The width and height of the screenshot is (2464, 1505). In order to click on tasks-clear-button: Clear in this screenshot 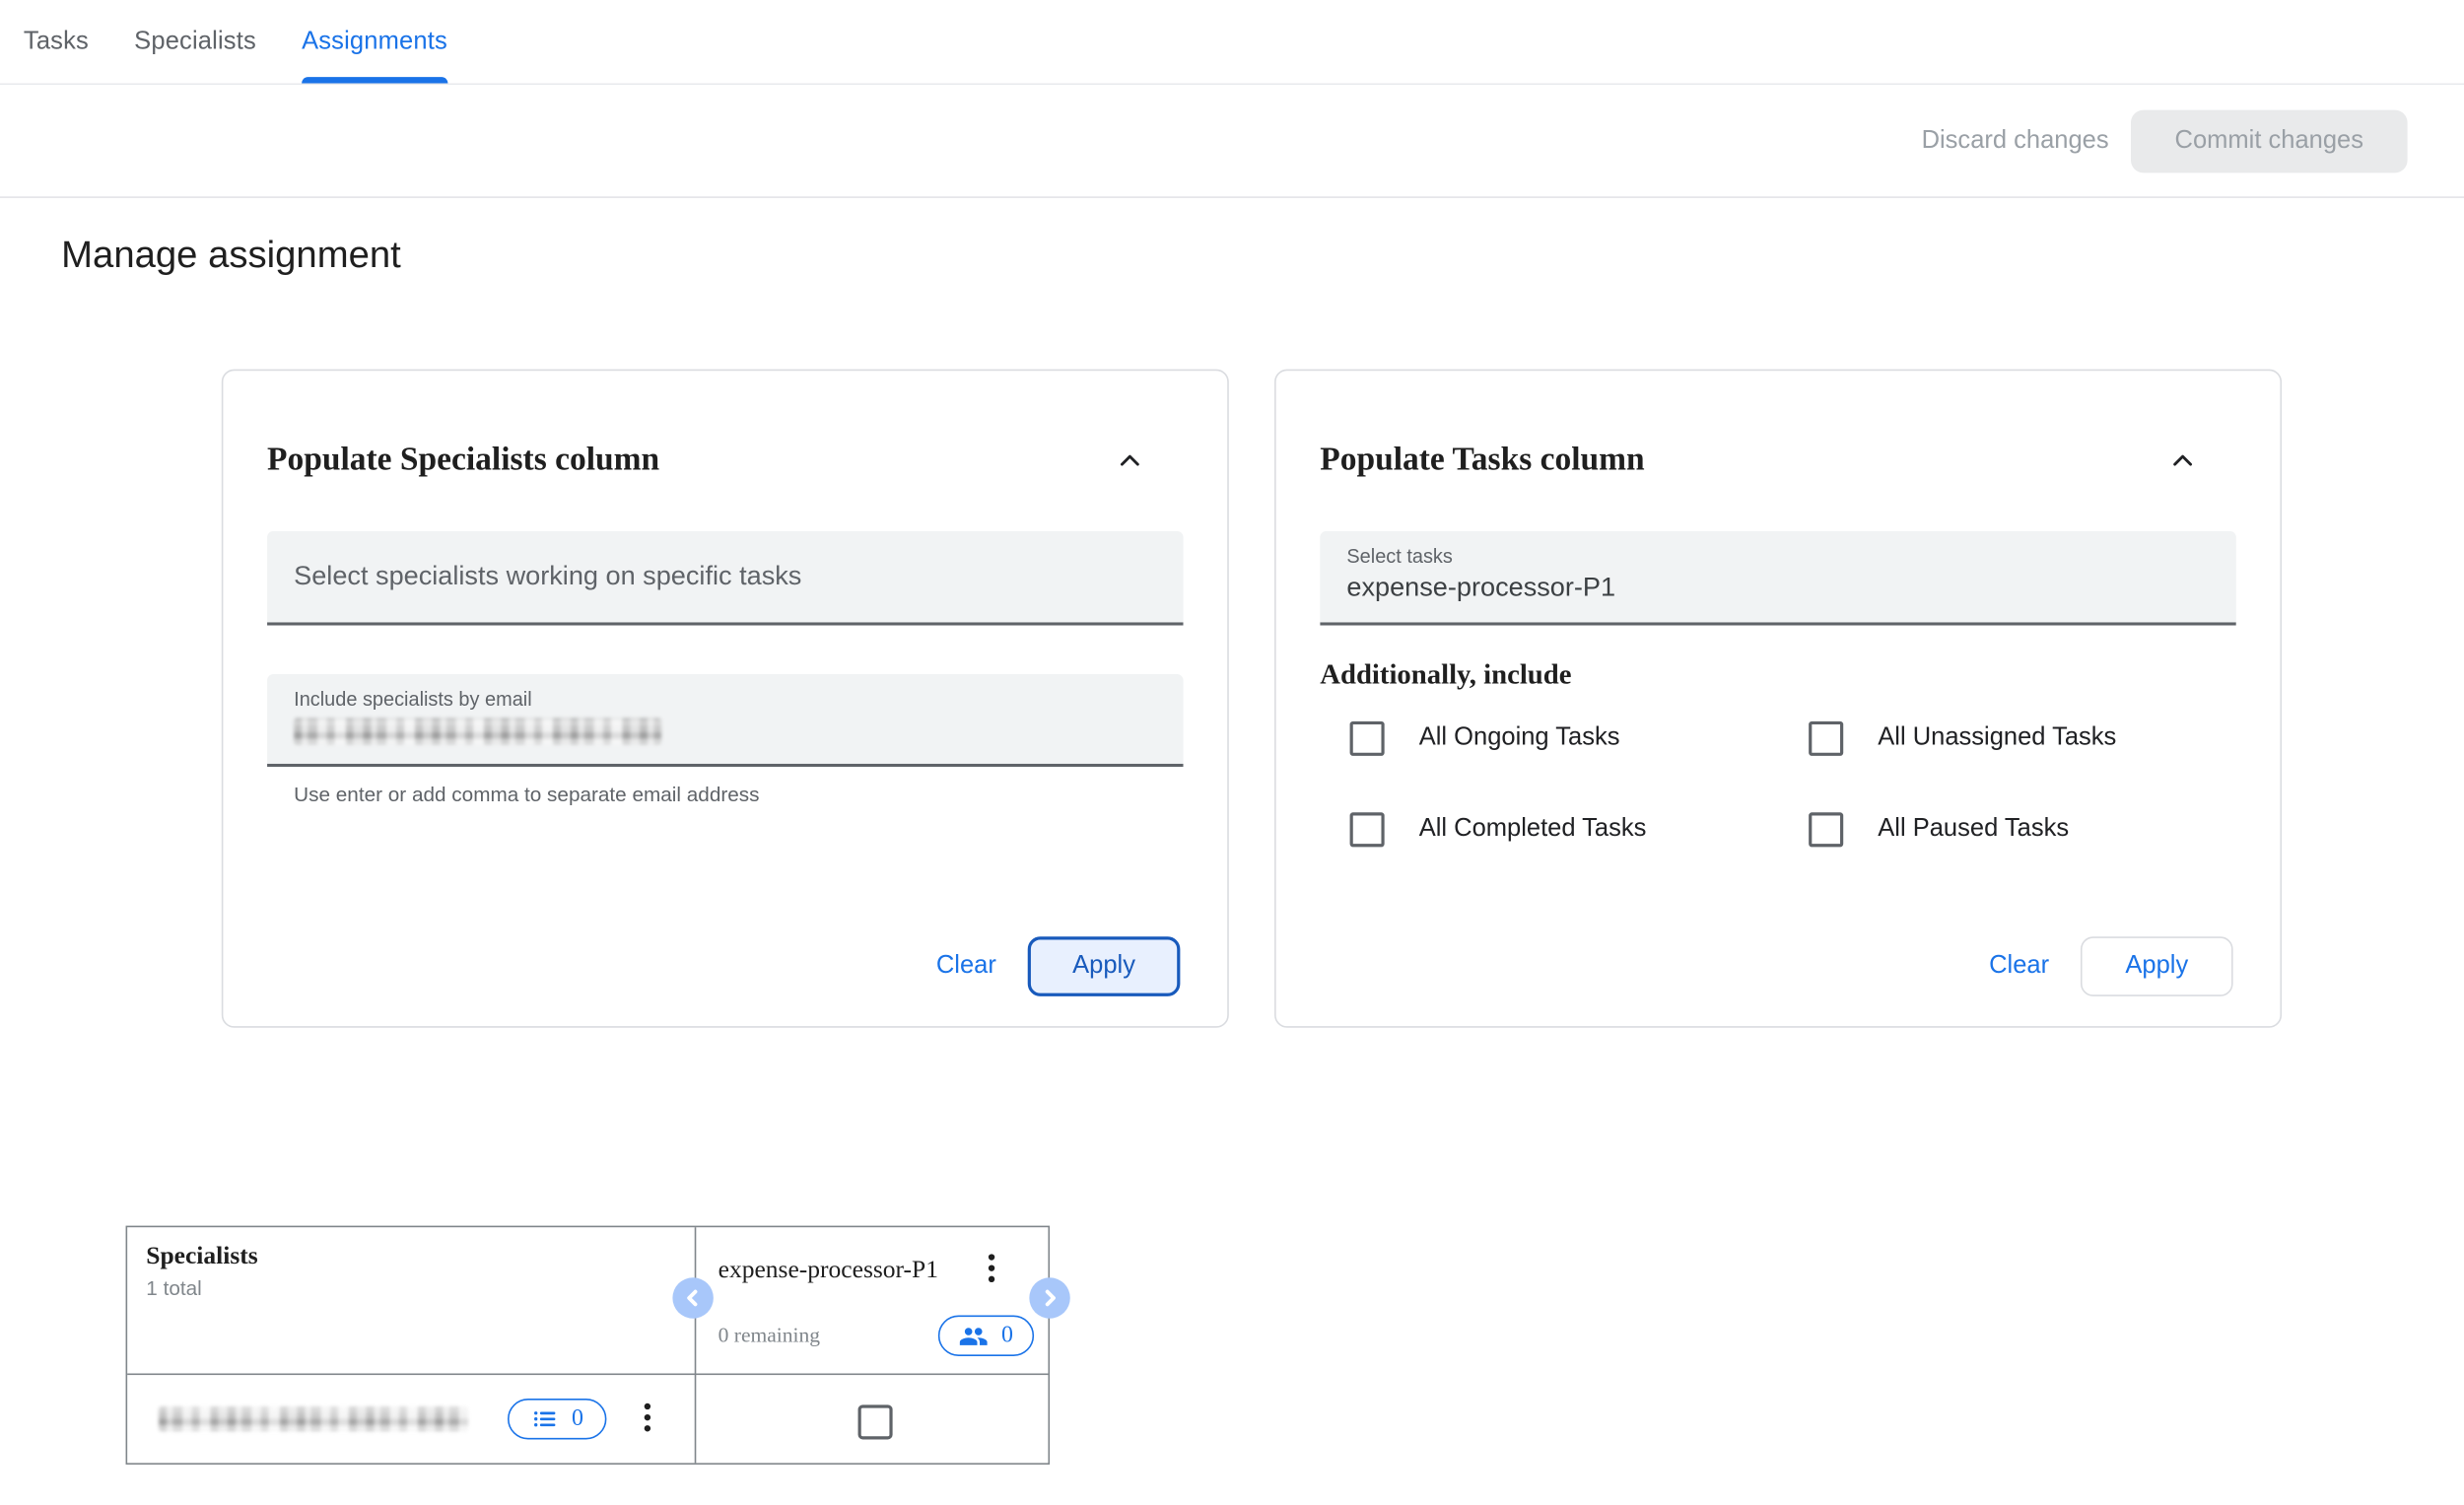, I will do `click(2019, 967)`.